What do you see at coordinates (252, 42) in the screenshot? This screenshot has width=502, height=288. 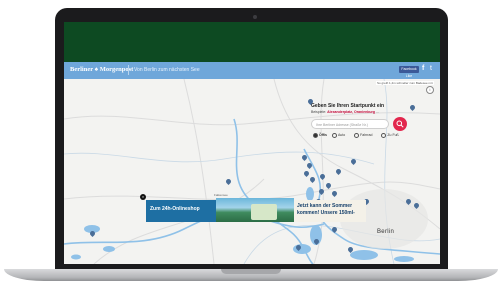 I see `top-banner` at bounding box center [252, 42].